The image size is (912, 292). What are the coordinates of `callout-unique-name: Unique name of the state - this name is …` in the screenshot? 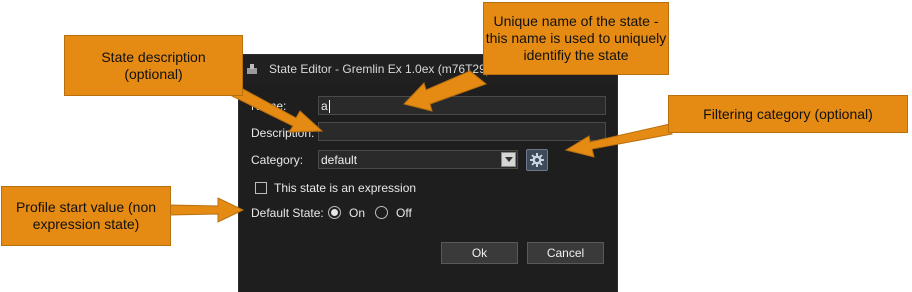 It's located at (576, 38).